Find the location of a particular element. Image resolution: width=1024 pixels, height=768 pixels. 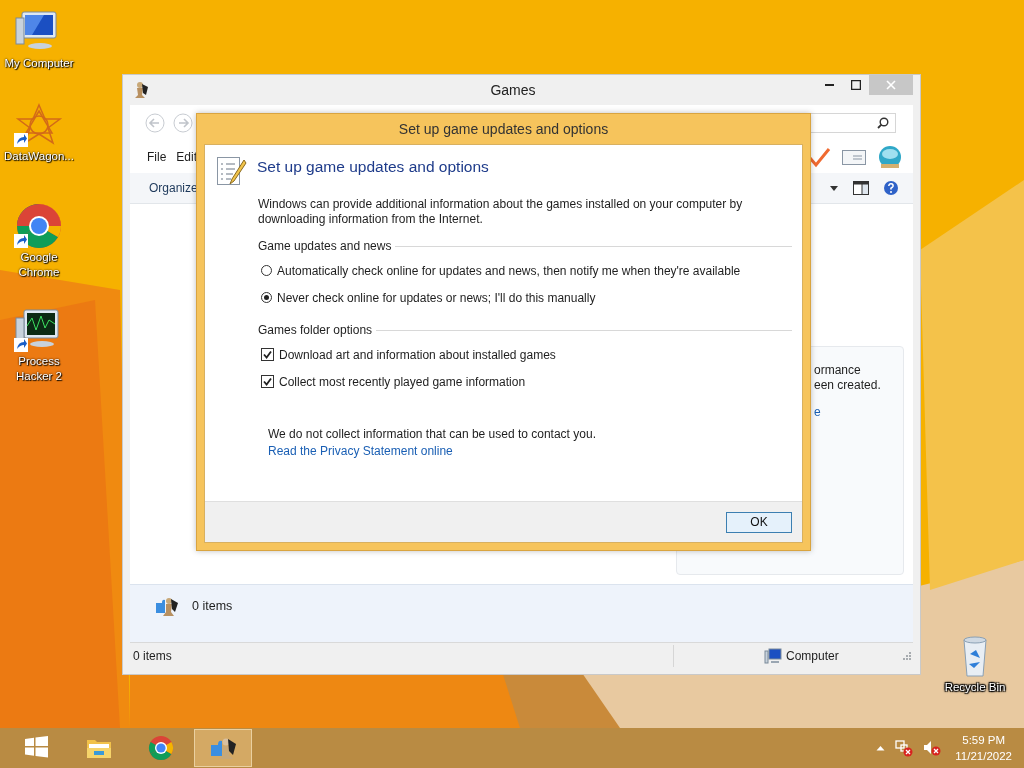

taskbar-button is located at coordinates (223, 748).